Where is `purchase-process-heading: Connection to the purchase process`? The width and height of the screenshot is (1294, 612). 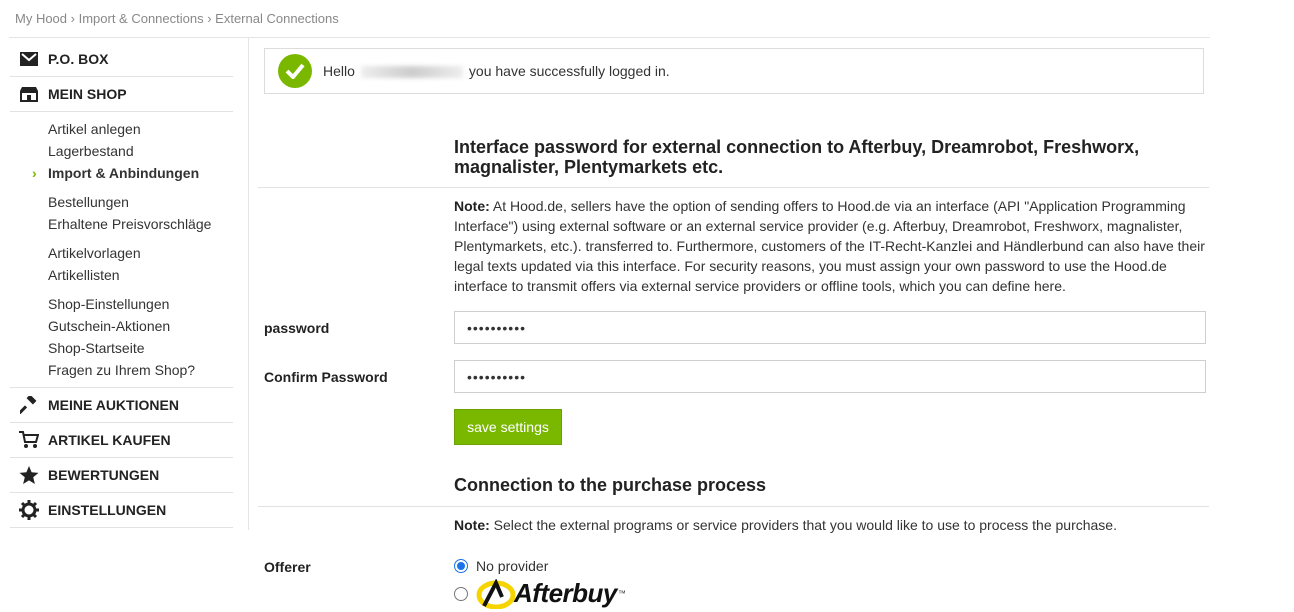 purchase-process-heading: Connection to the purchase process is located at coordinates (610, 485).